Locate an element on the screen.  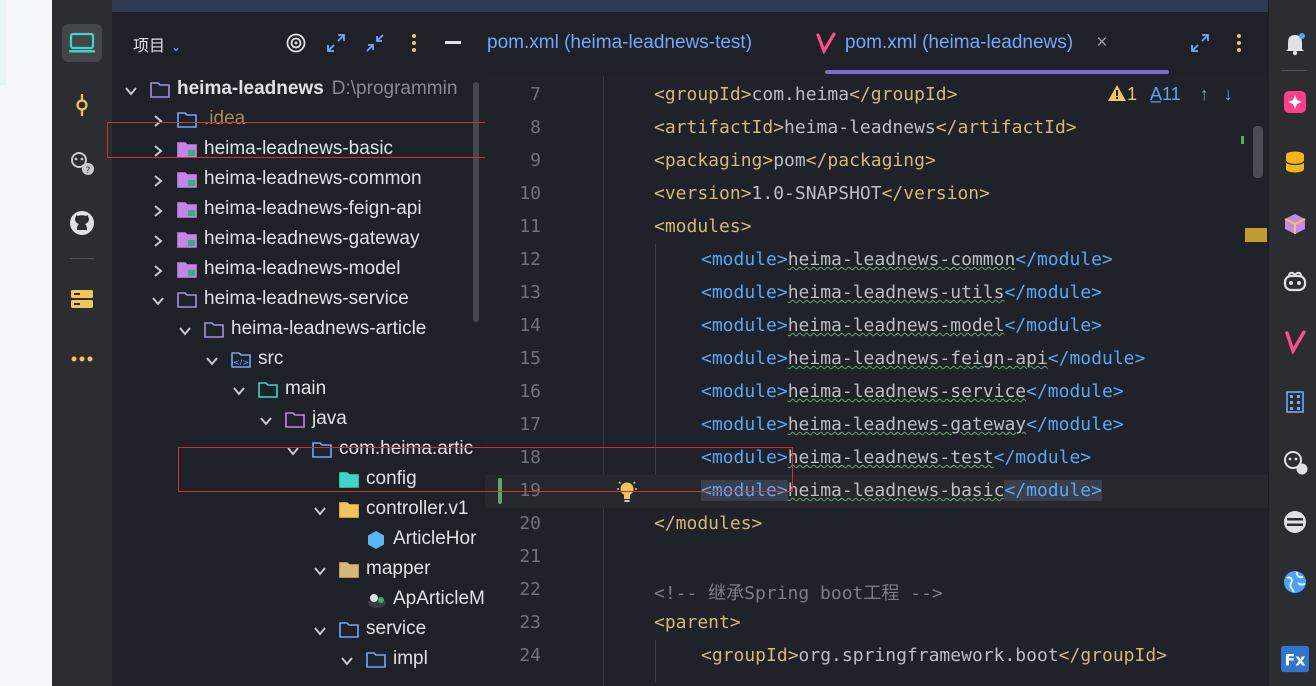
tree-item: heima-leadnews-service is located at coordinates (298, 301).